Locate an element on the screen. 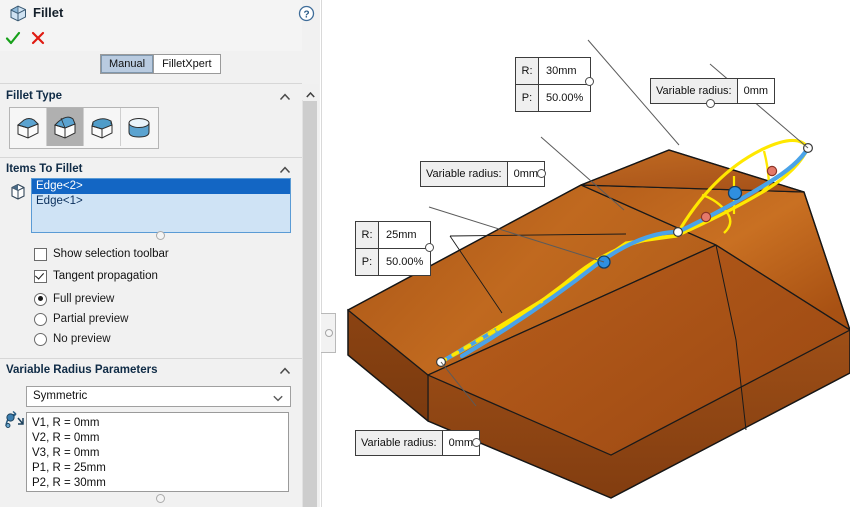 The width and height of the screenshot is (850, 507). mode-tab-group: Manual FilletXpert is located at coordinates (160, 64).